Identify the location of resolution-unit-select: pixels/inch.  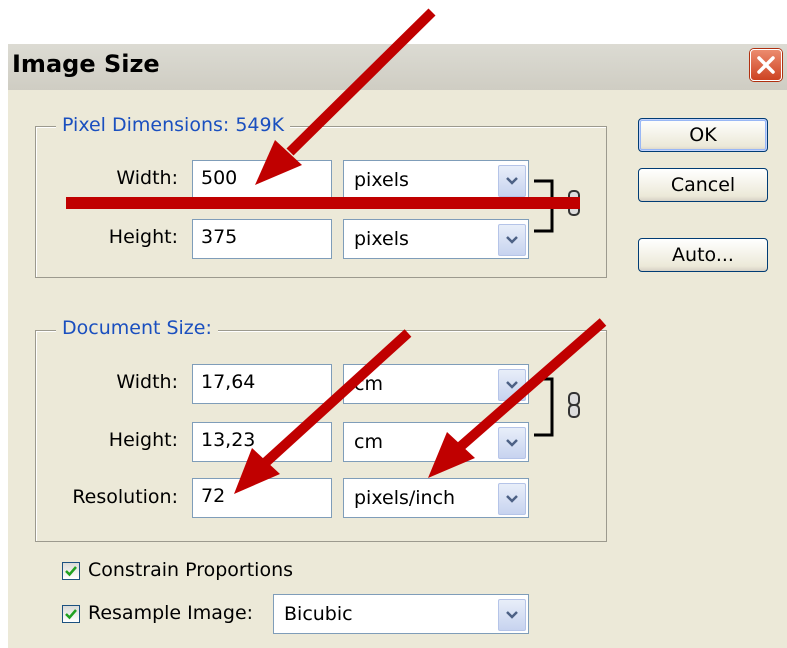
(436, 498).